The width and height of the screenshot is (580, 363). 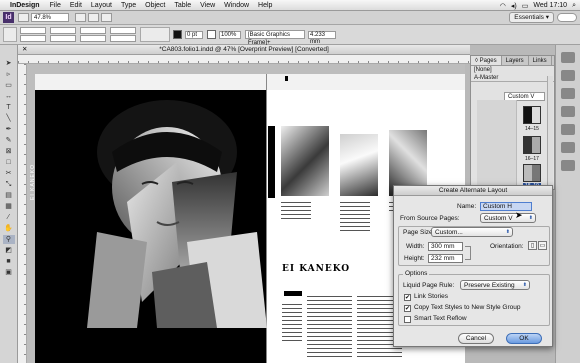 I want to click on rectangle-tool-icon: □, so click(x=9, y=162).